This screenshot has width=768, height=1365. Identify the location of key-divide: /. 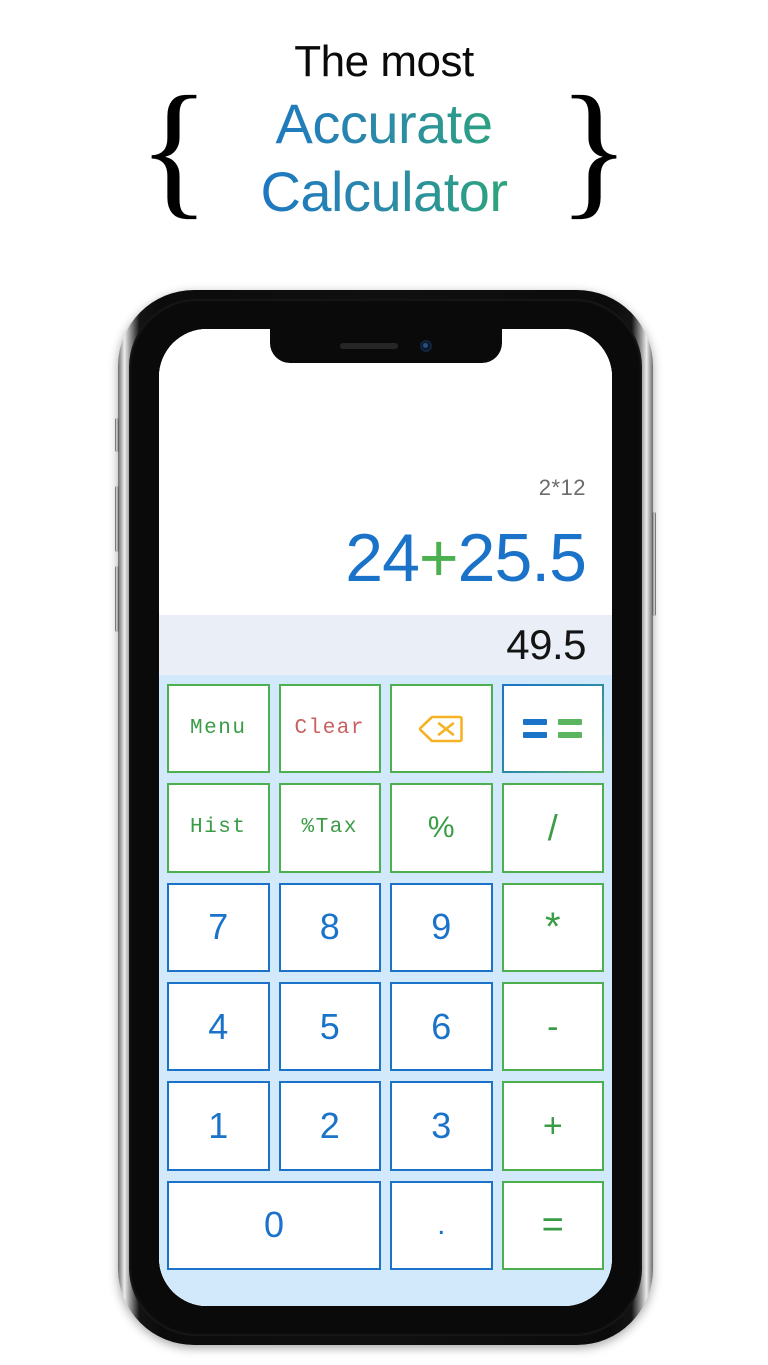
(552, 828).